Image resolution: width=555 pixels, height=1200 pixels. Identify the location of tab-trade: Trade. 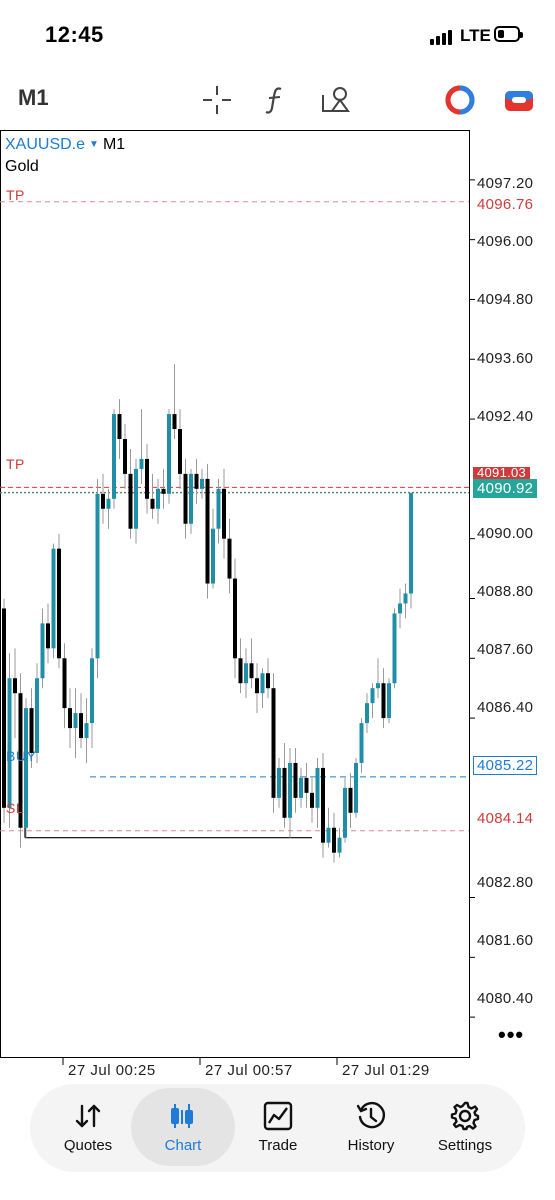
(278, 1128).